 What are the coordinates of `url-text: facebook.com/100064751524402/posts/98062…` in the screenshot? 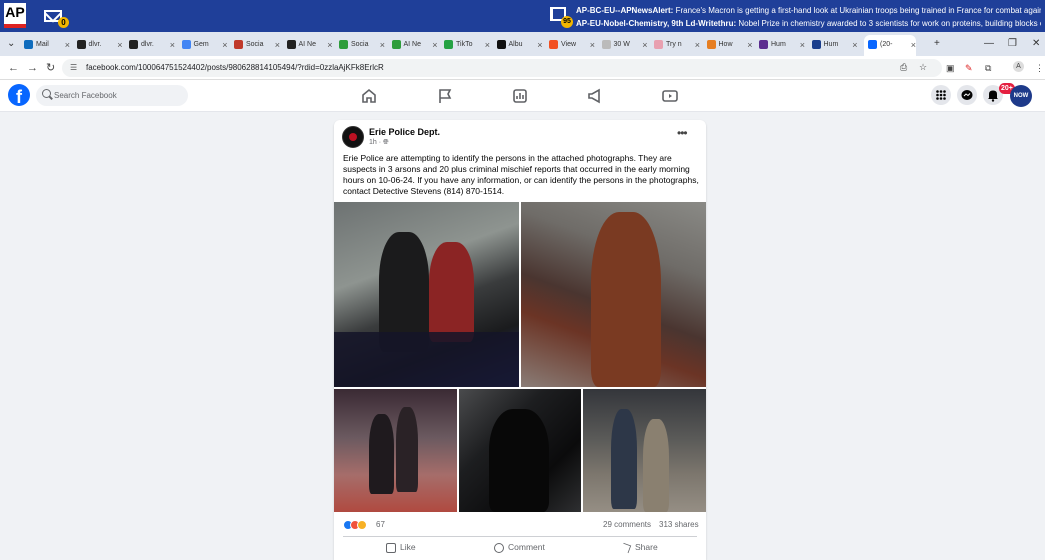 It's located at (235, 68).